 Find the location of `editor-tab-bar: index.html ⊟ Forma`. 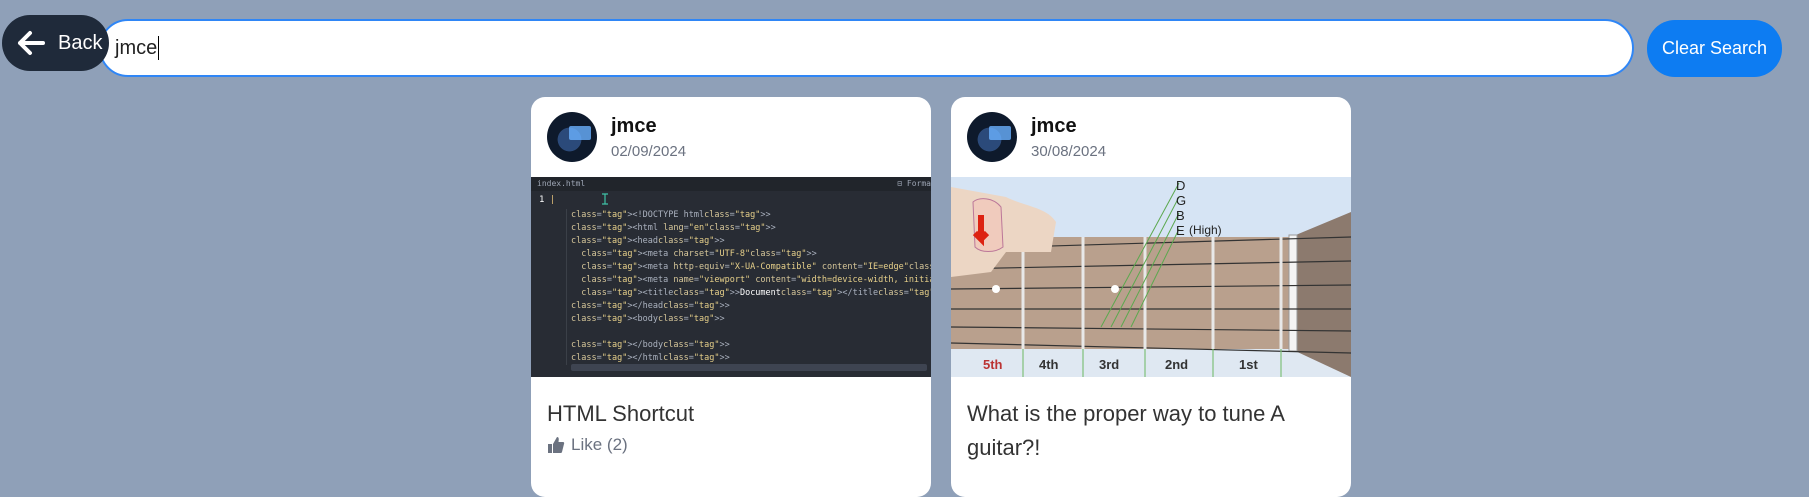

editor-tab-bar: index.html ⊟ Forma is located at coordinates (731, 184).